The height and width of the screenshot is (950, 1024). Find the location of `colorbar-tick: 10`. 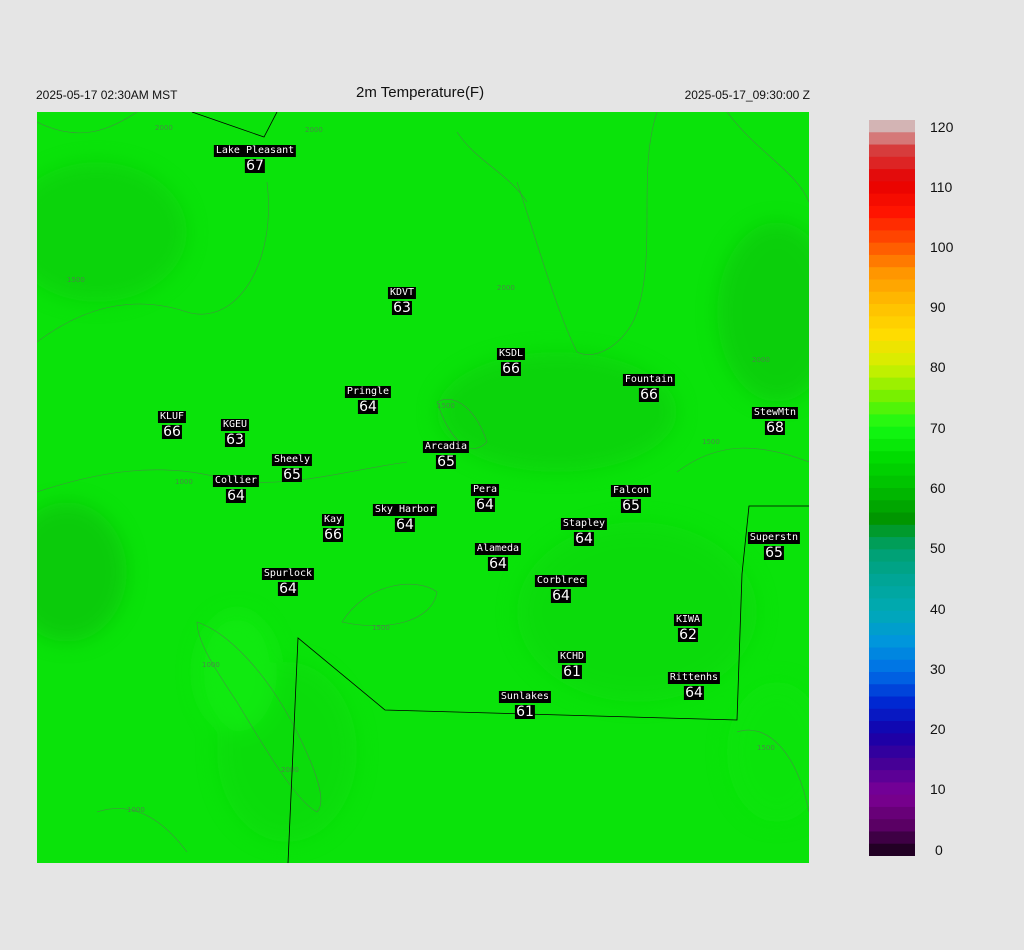

colorbar-tick: 10 is located at coordinates (938, 789).